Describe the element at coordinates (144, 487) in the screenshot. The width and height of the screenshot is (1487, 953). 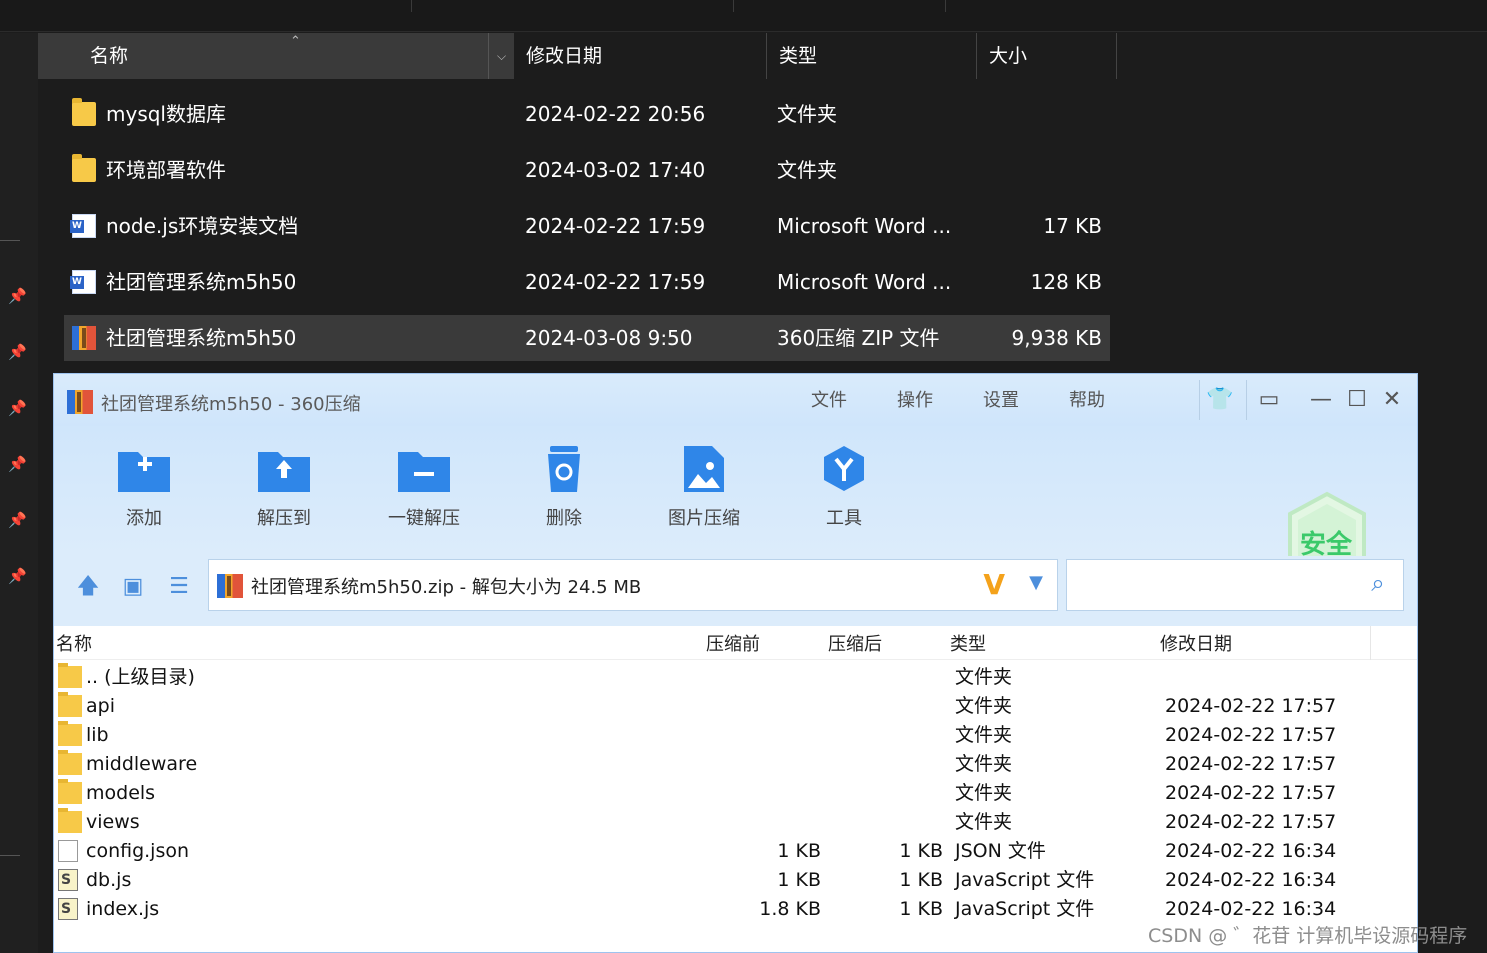
I see `add-button: 添加` at that location.